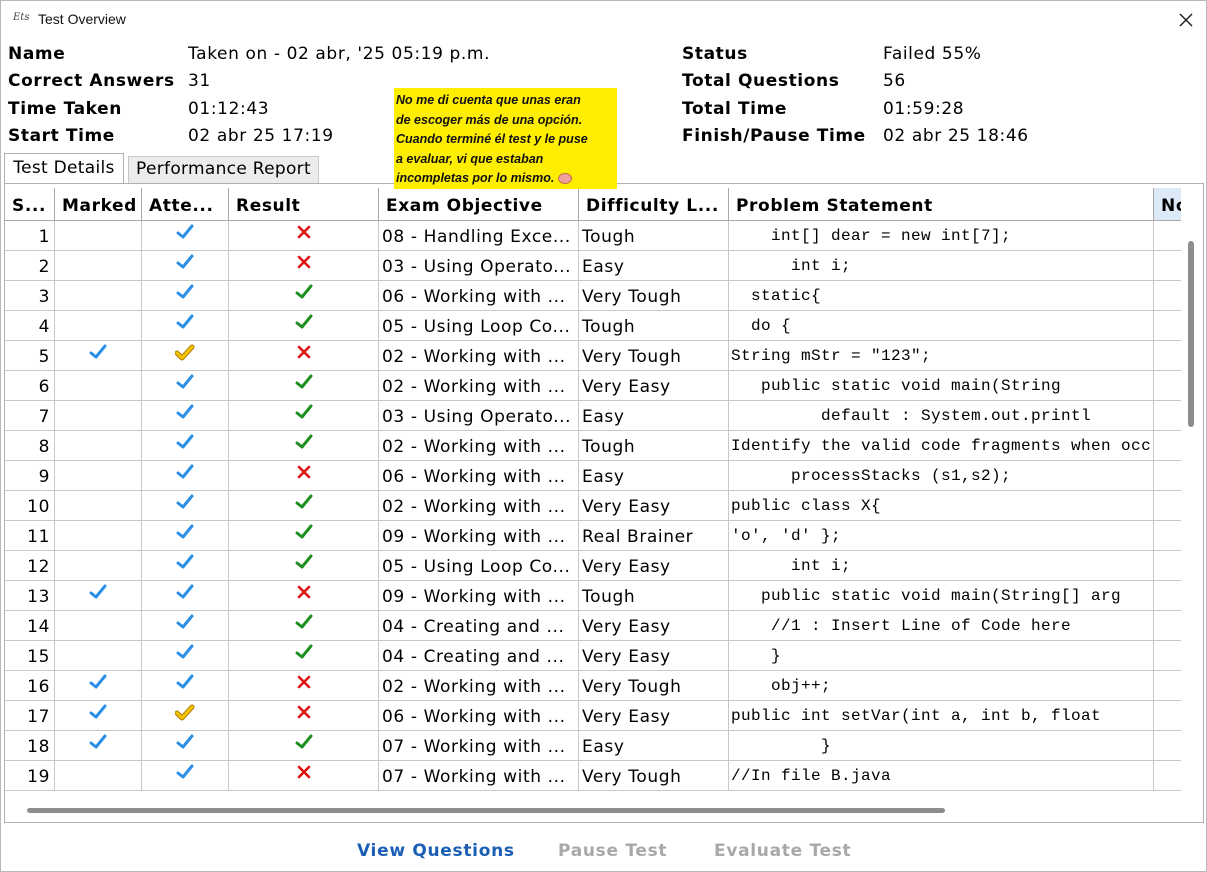 Image resolution: width=1207 pixels, height=872 pixels. Describe the element at coordinates (479, 204) in the screenshot. I see `col-header-objective: Exam Objective` at that location.